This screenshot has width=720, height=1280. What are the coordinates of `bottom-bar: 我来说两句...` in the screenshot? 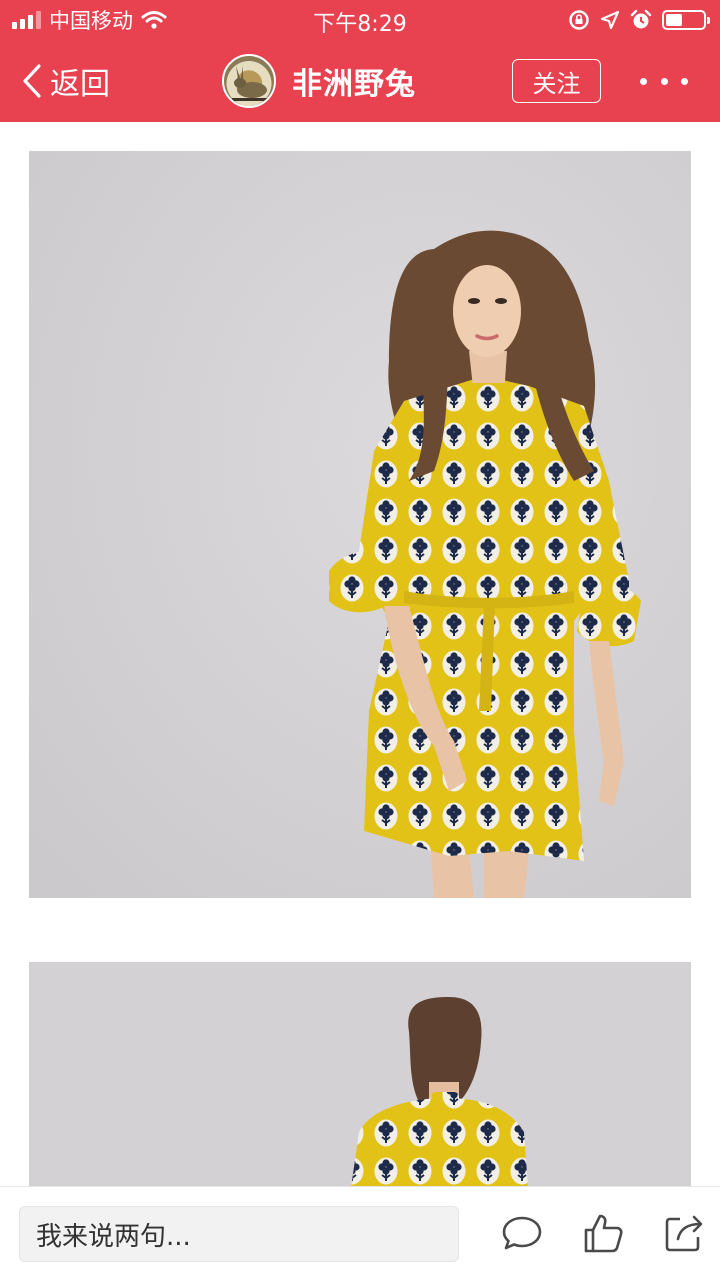 It's located at (360, 1233).